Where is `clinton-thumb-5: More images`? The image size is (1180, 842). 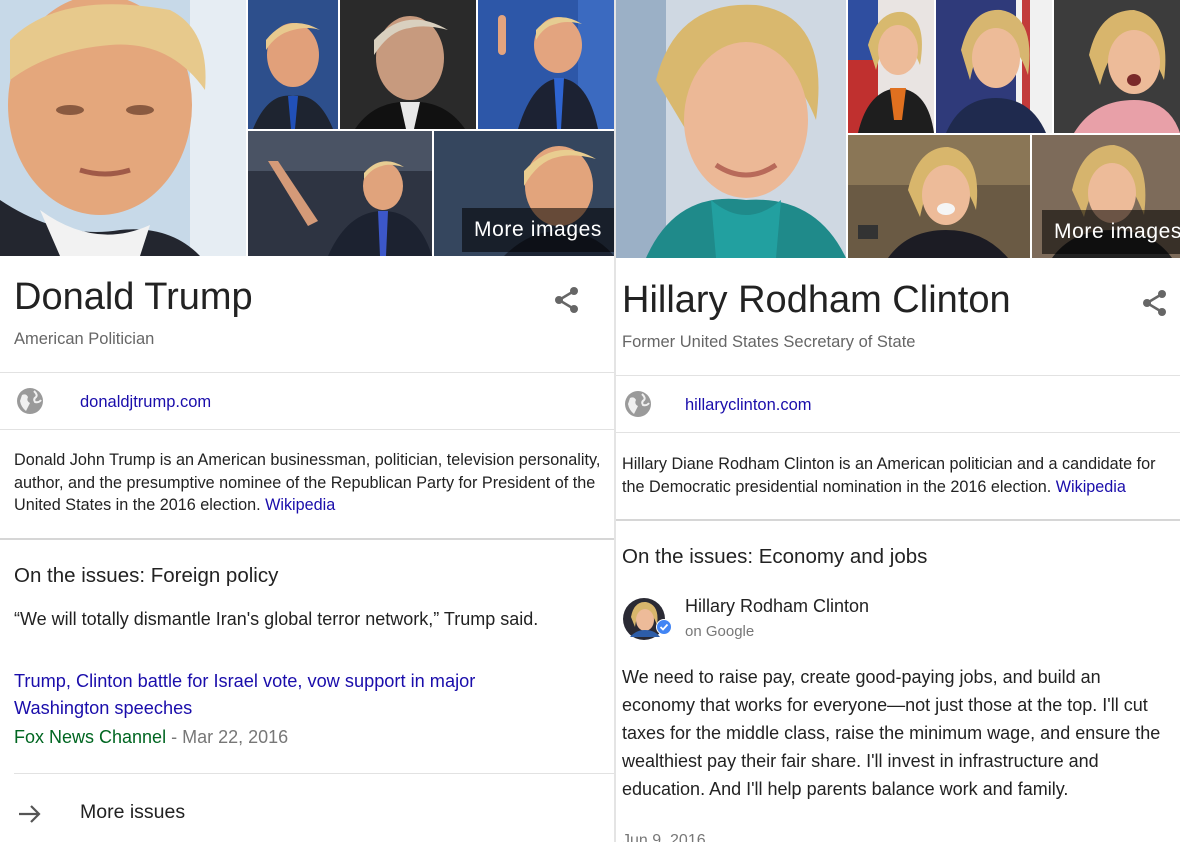
clinton-thumb-5: More images is located at coordinates (1106, 196).